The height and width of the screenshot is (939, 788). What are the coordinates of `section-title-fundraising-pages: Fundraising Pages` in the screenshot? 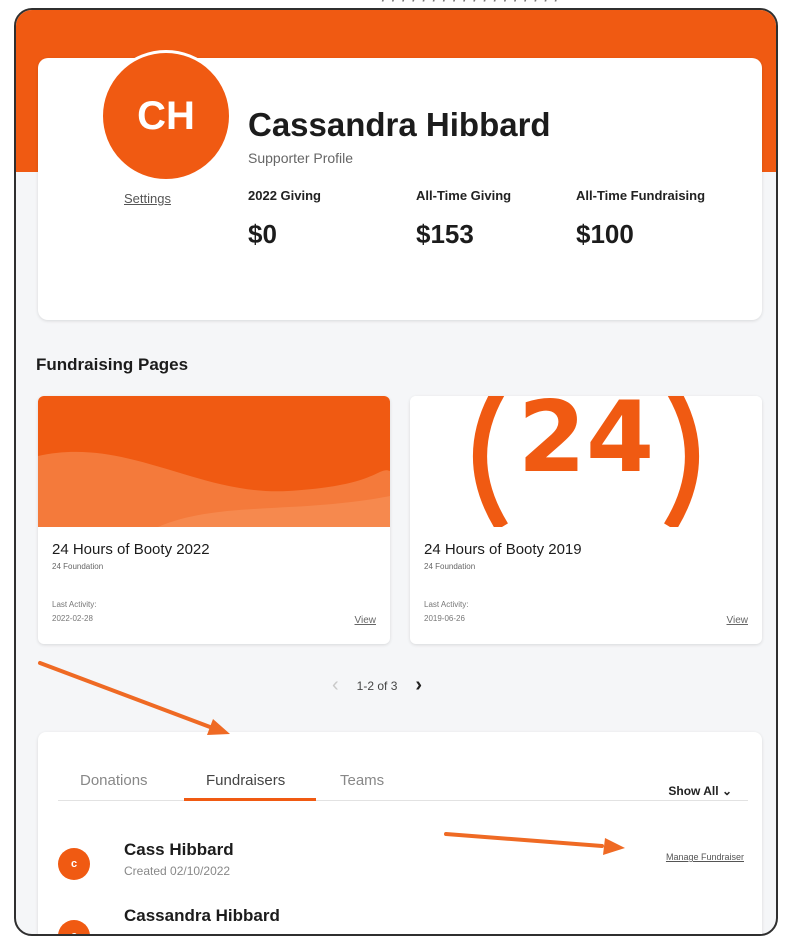 It's located at (112, 364).